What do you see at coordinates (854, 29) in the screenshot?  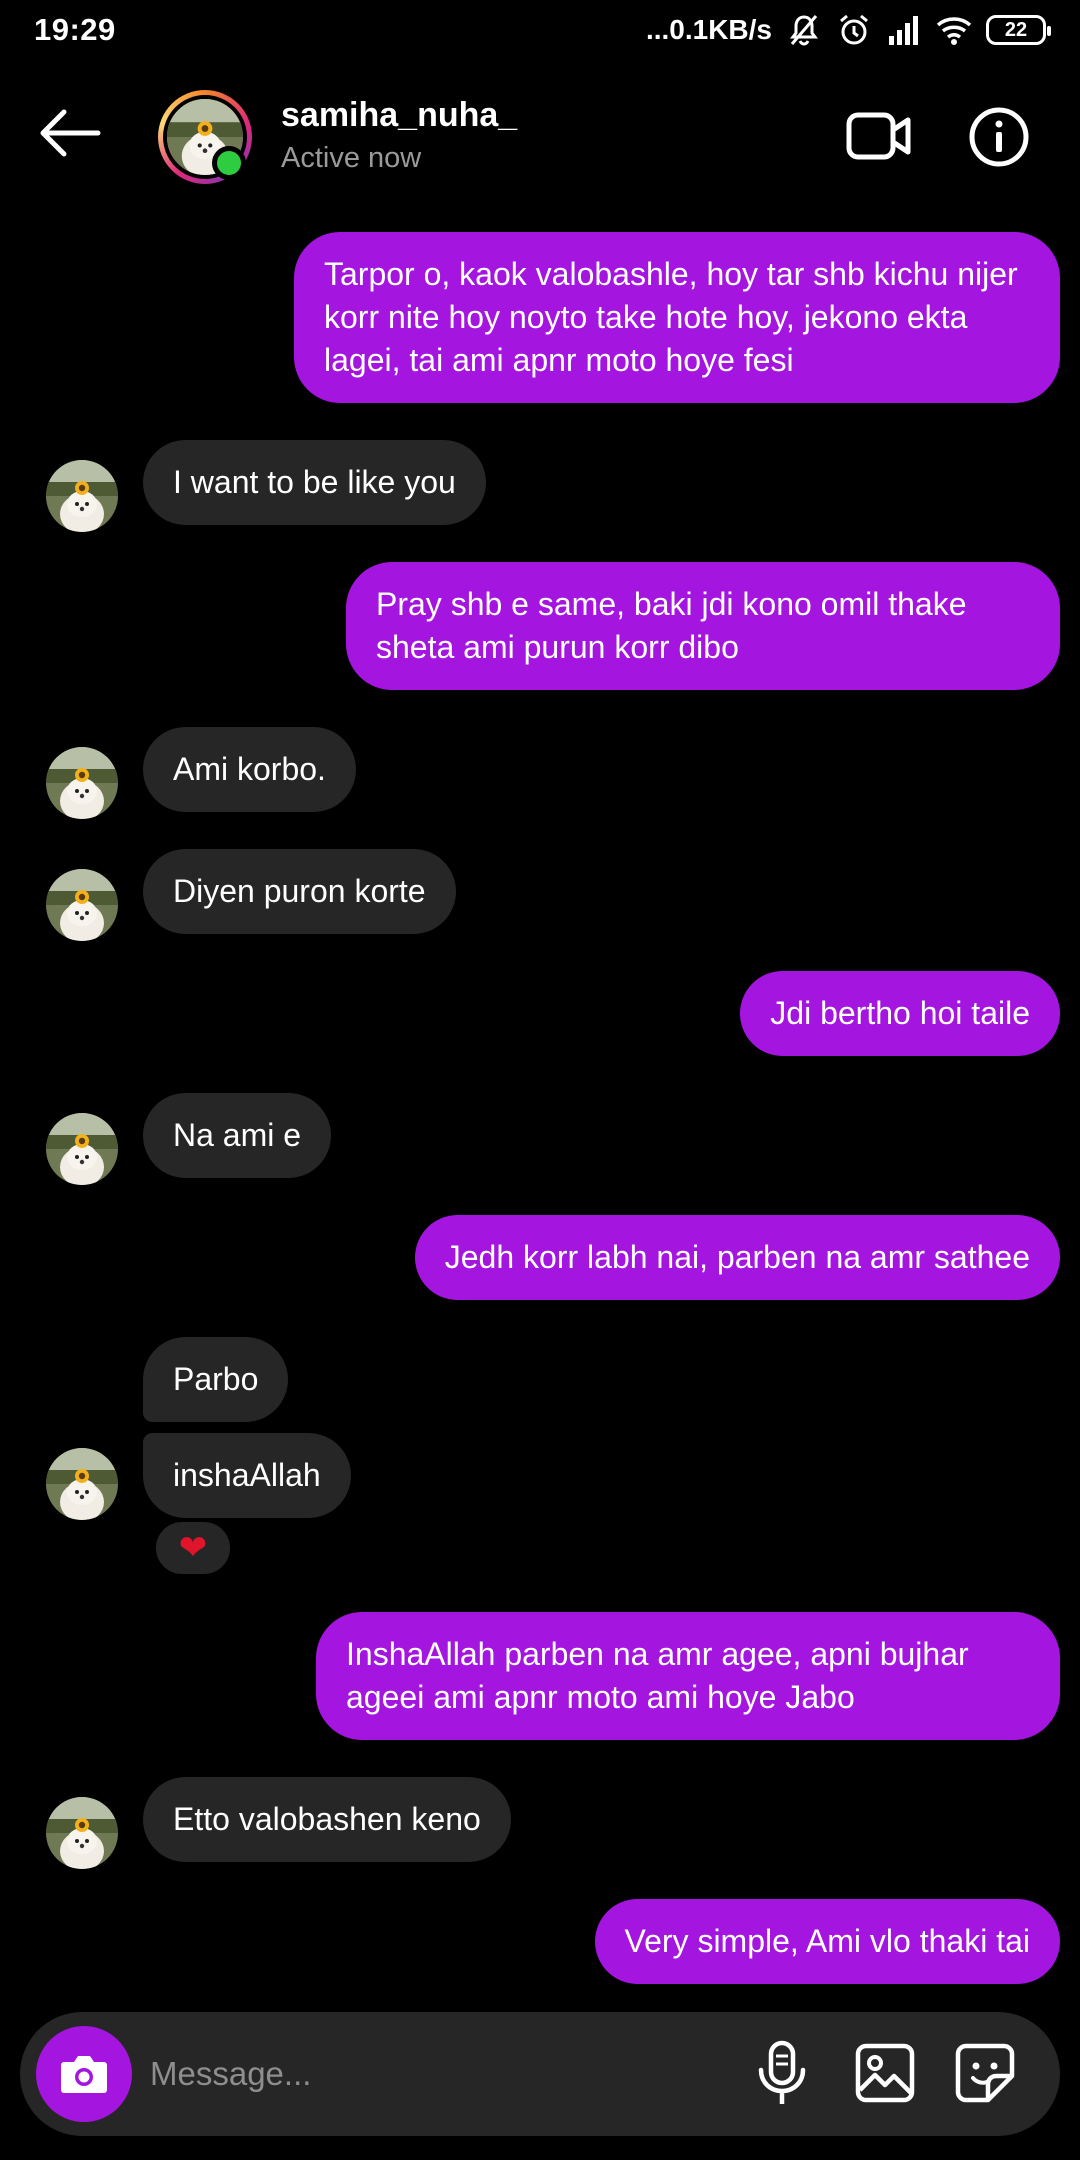 I see `alarm-icon` at bounding box center [854, 29].